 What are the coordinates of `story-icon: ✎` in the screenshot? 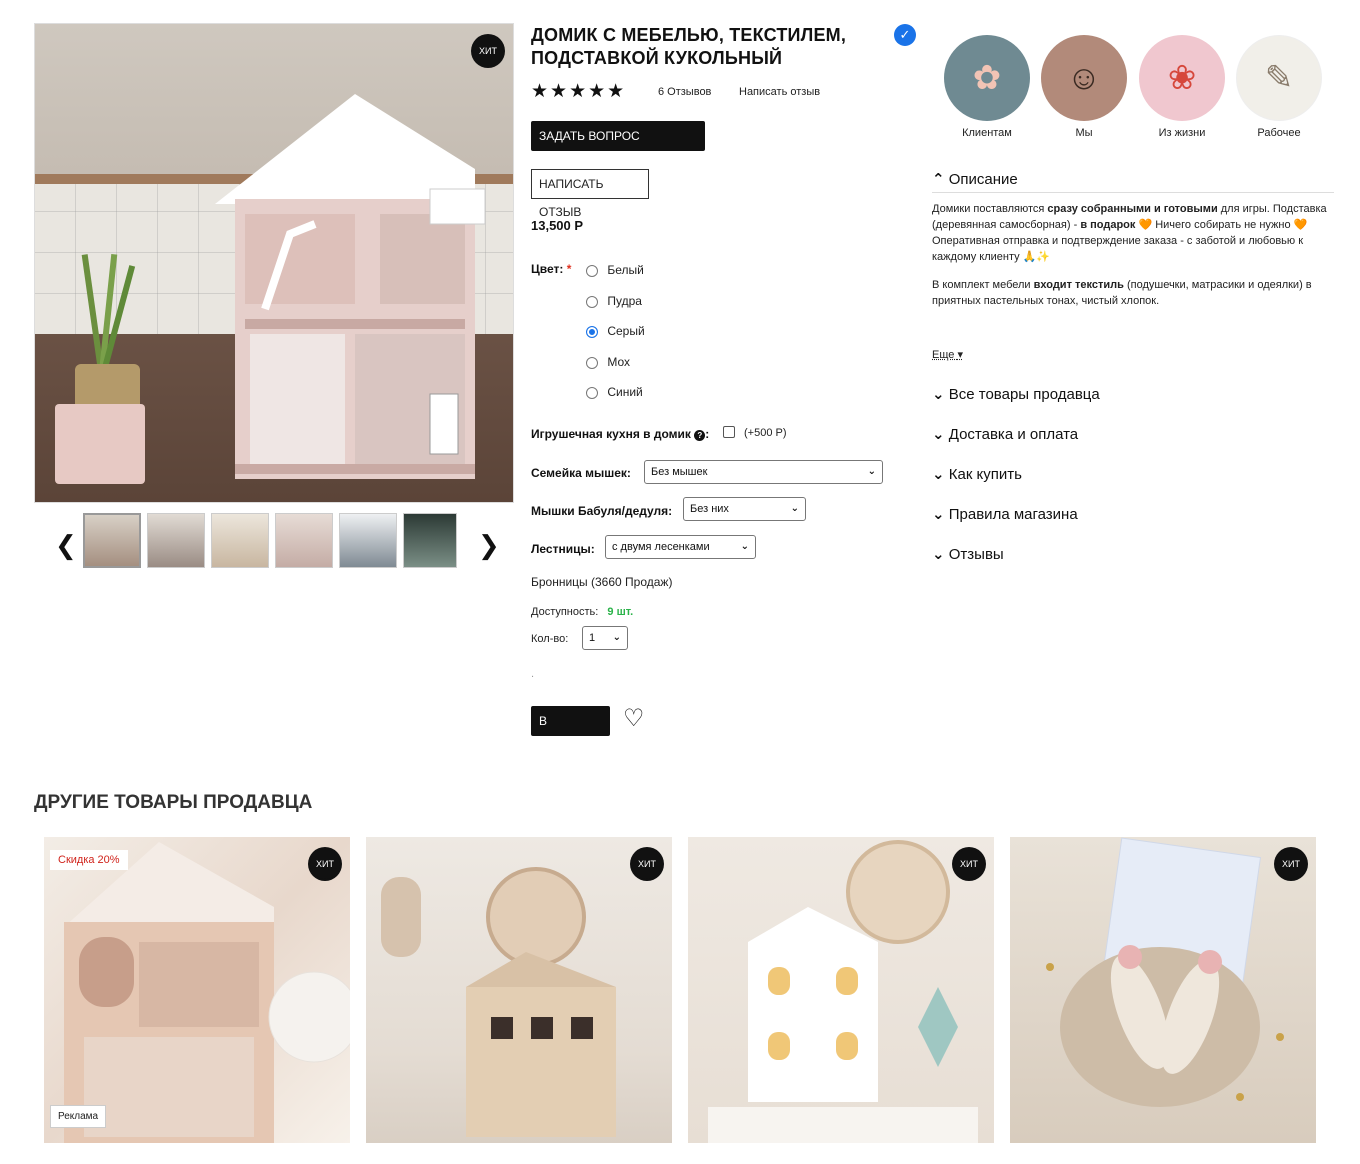 It's located at (1279, 78).